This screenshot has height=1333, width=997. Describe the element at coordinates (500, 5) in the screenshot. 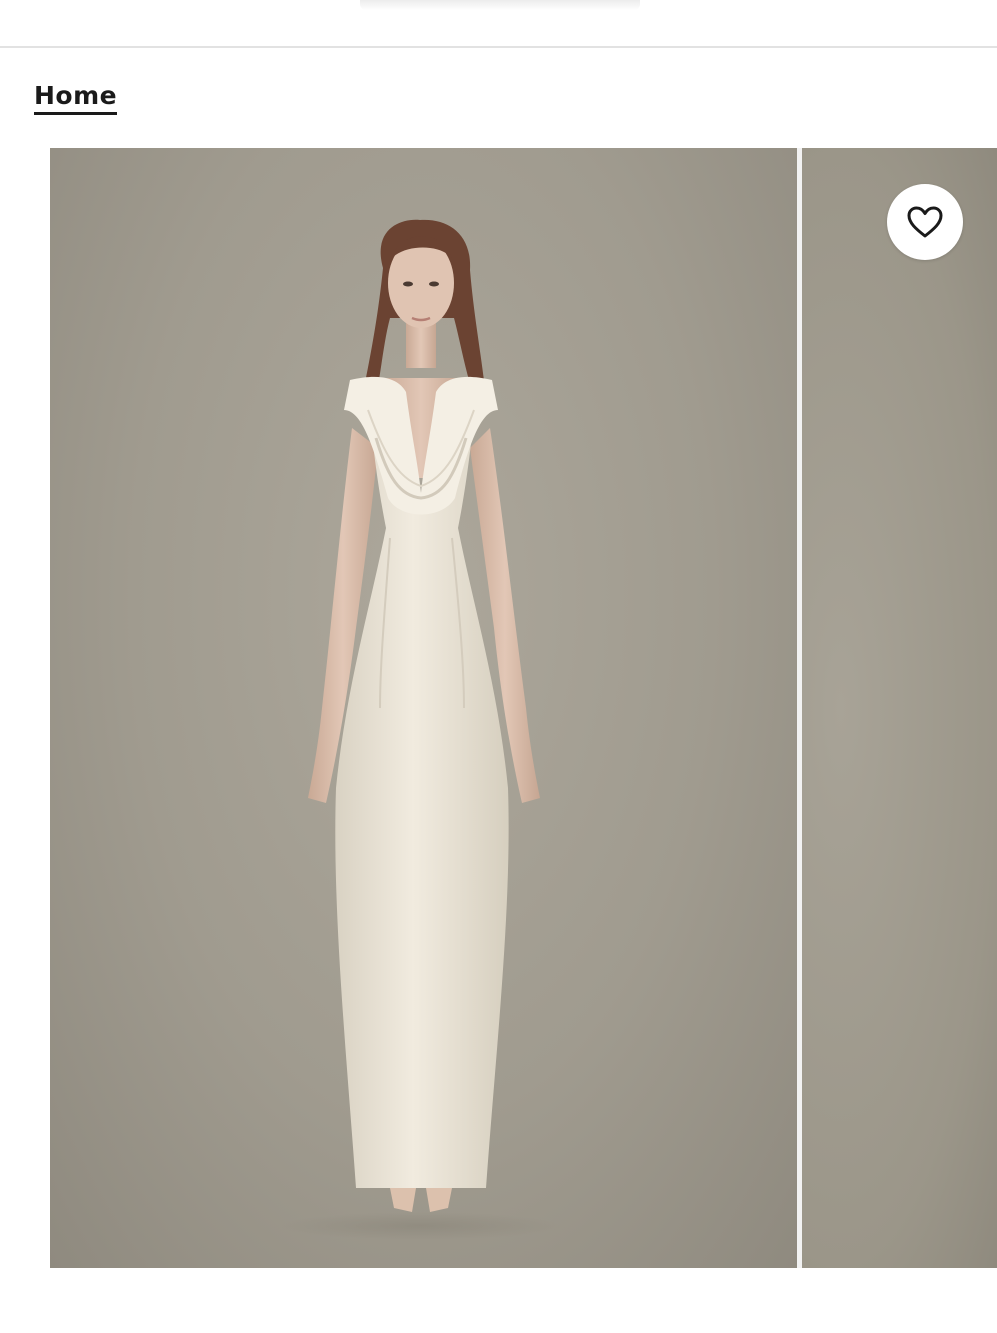

I see `header-logo-area` at that location.